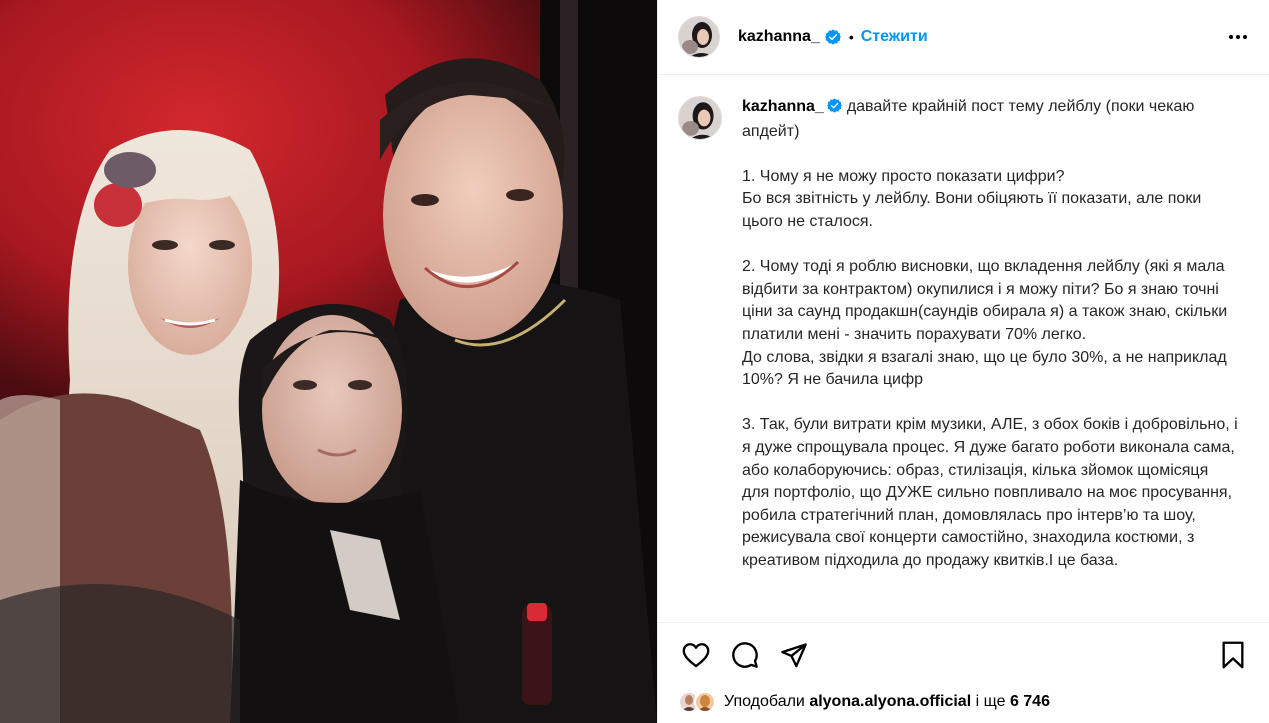 The width and height of the screenshot is (1269, 723). Describe the element at coordinates (894, 37) in the screenshot. I see `follow-button: Стежити` at that location.